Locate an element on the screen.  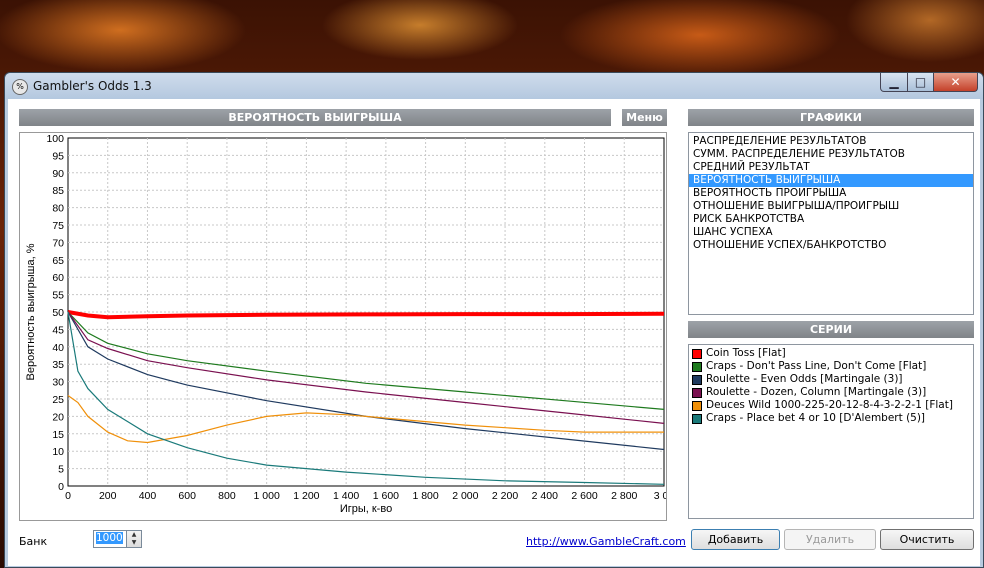
y-tick-label: 100 is located at coordinates (55, 139).